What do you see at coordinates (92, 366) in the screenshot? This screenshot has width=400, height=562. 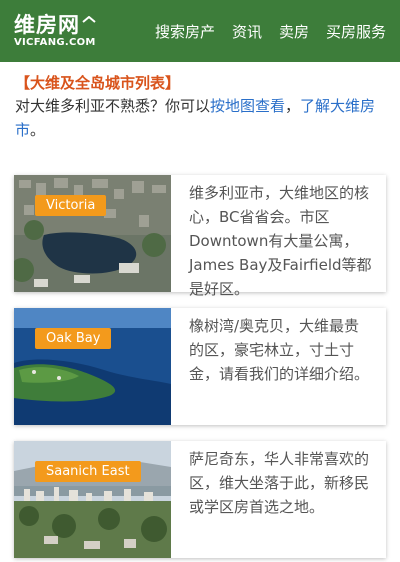 I see `city-photo-oak-bay: Oak Bay` at bounding box center [92, 366].